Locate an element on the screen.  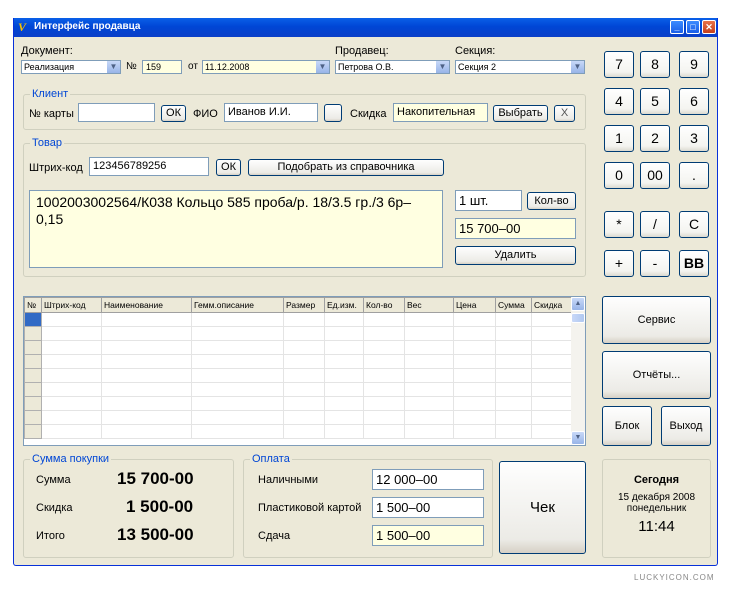
card-payment-input: 1 500–00 is located at coordinates (428, 507).